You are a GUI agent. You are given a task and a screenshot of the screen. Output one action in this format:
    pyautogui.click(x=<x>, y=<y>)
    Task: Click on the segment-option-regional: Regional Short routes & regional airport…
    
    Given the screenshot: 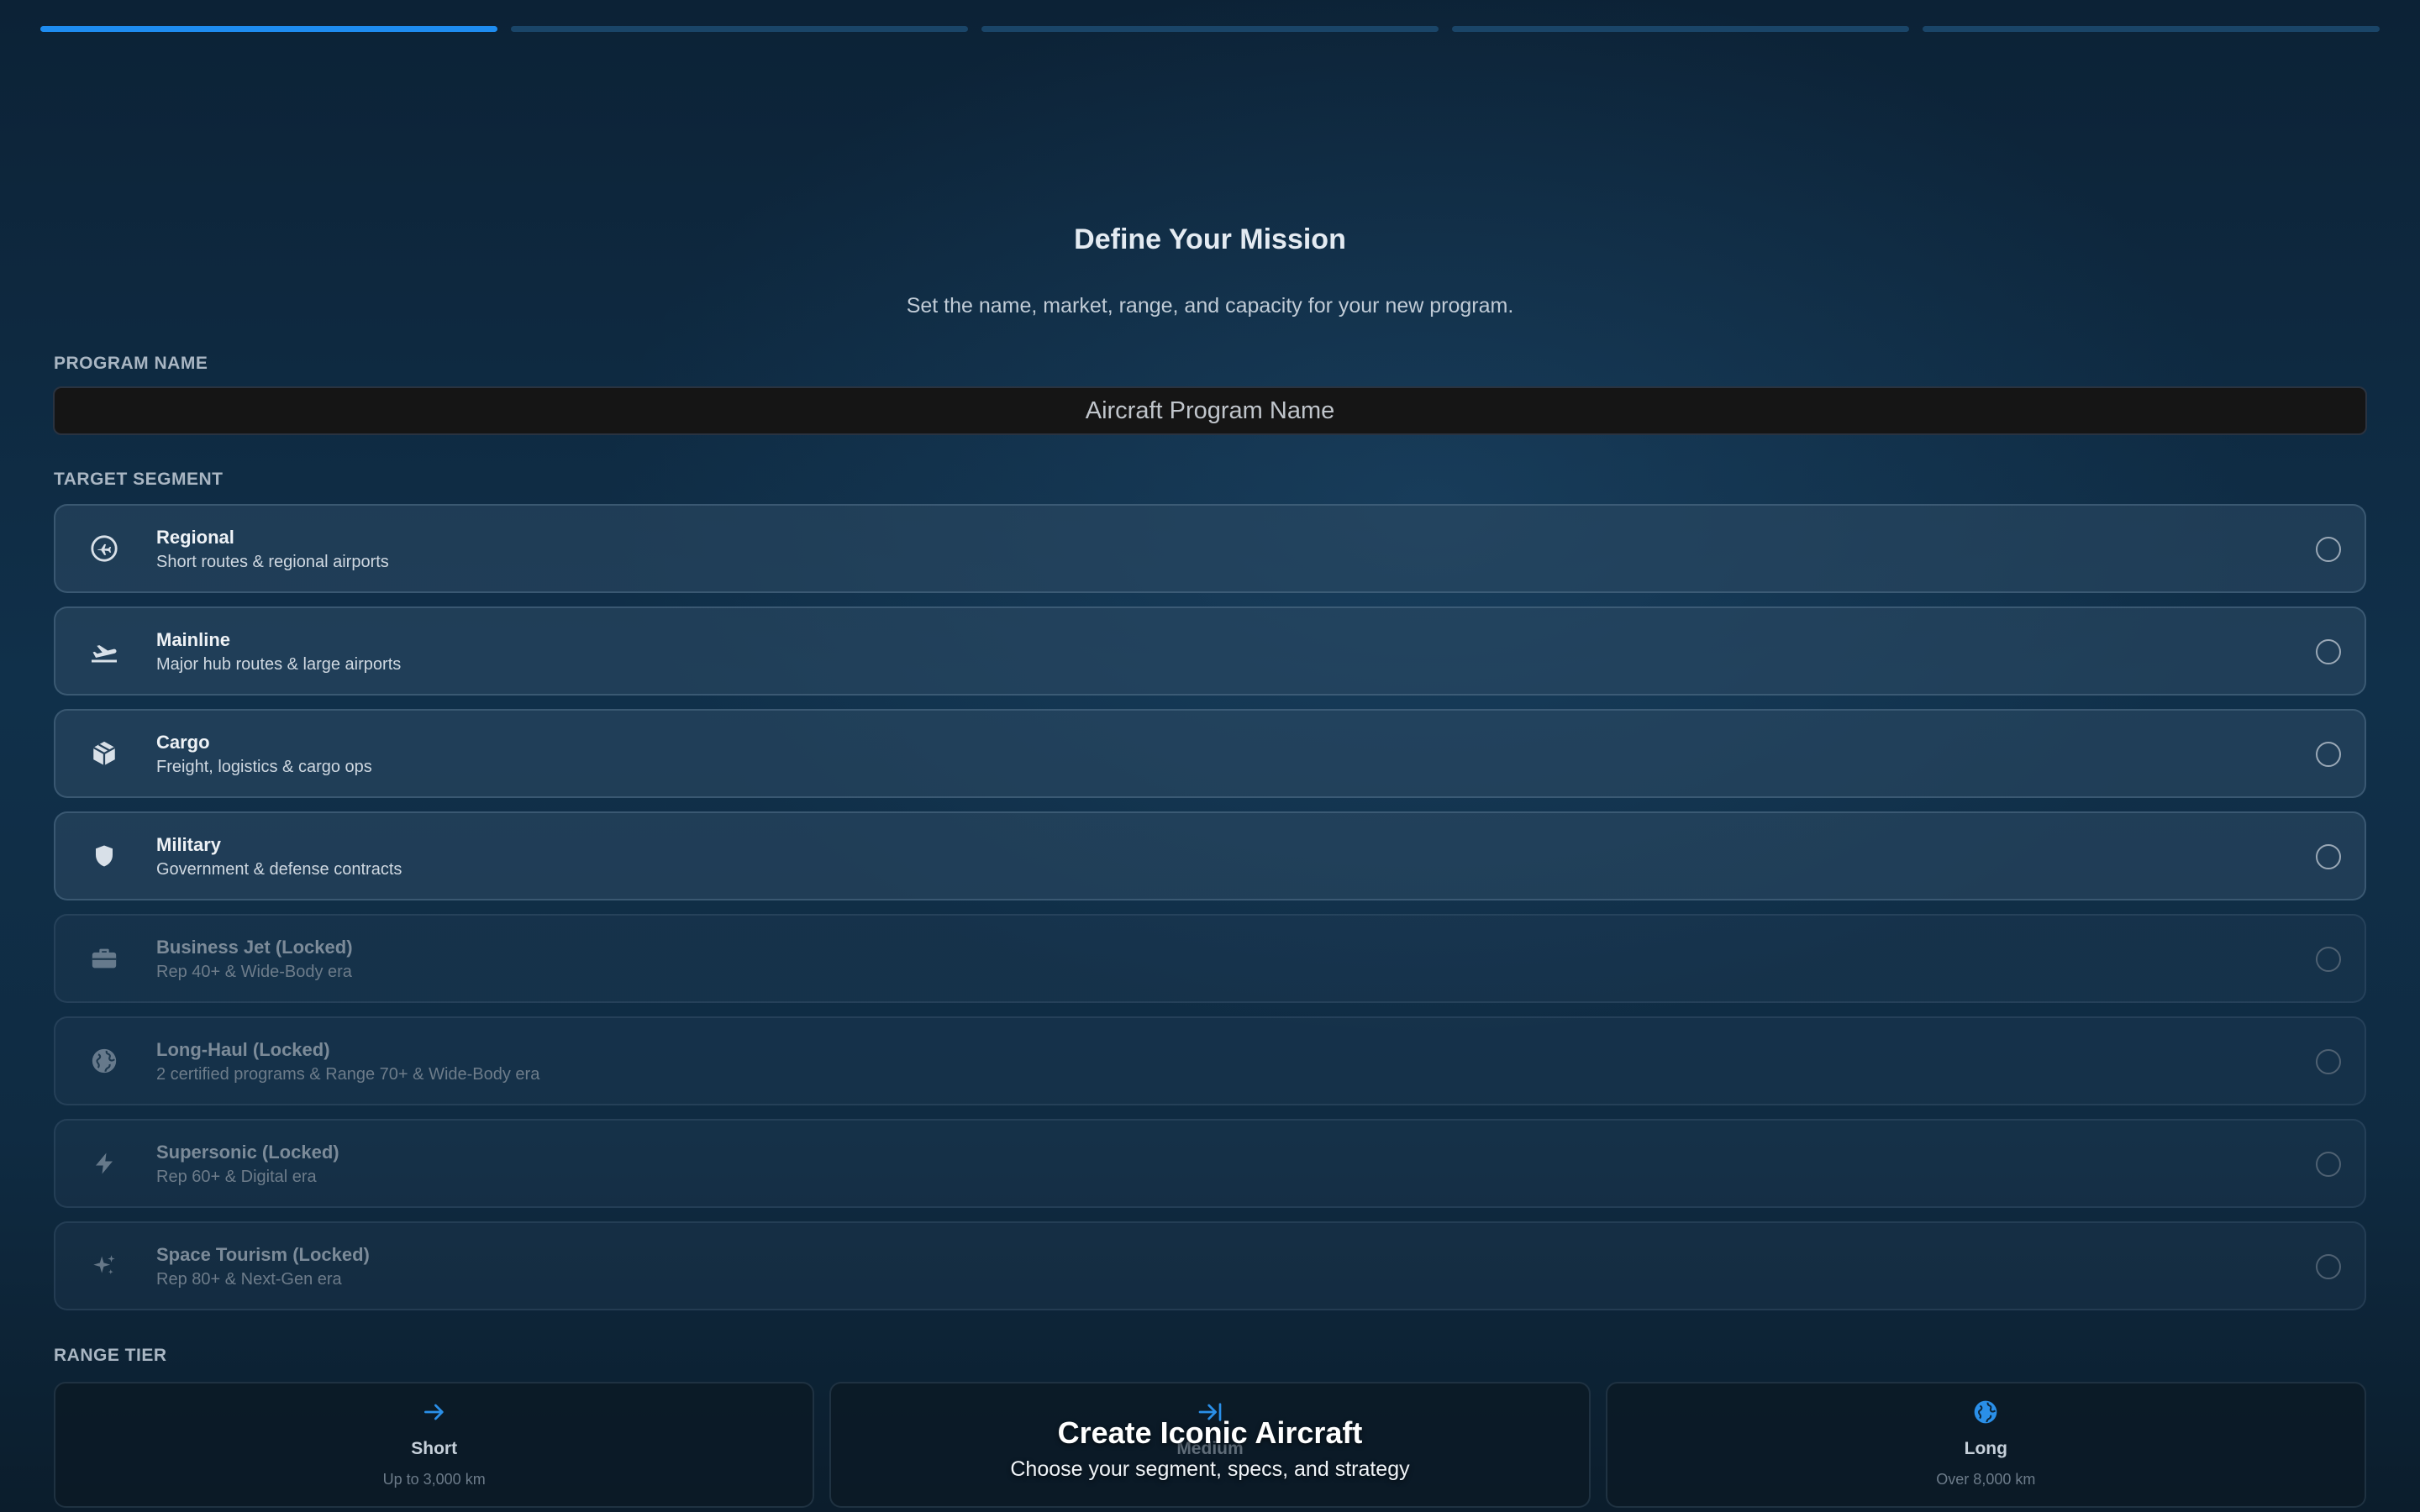 What is the action you would take?
    pyautogui.click(x=1210, y=548)
    